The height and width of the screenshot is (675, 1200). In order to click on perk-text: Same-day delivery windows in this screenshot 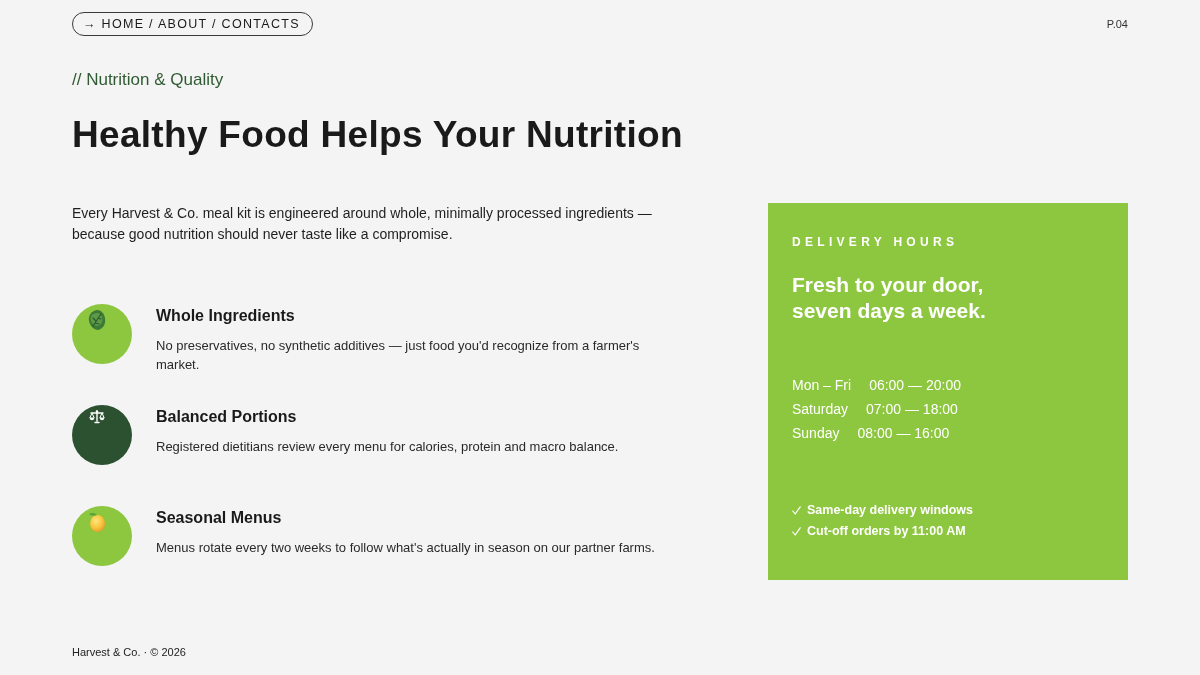, I will do `click(890, 510)`.